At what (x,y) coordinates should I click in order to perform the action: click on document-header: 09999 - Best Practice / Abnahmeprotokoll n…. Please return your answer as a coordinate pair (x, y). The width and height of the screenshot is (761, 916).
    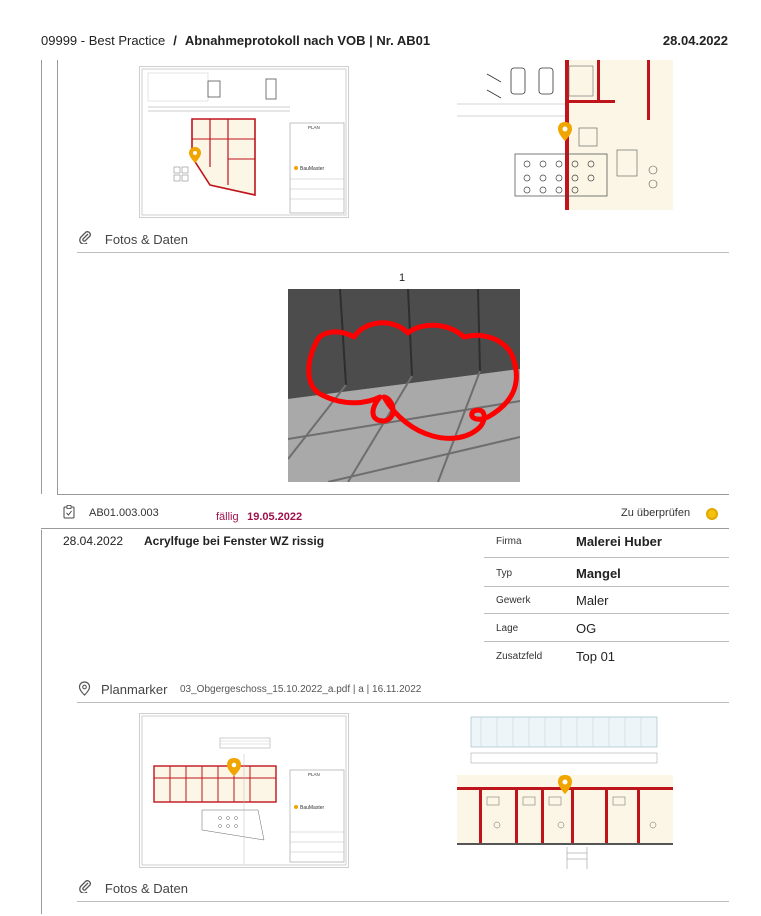
    Looking at the image, I should click on (235, 40).